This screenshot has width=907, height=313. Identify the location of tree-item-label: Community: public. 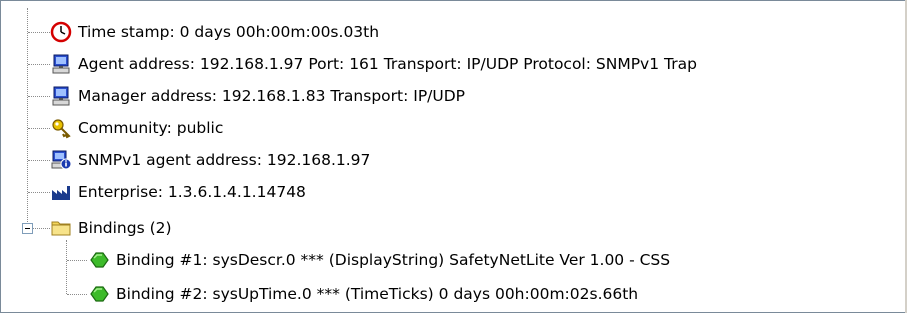
(151, 128).